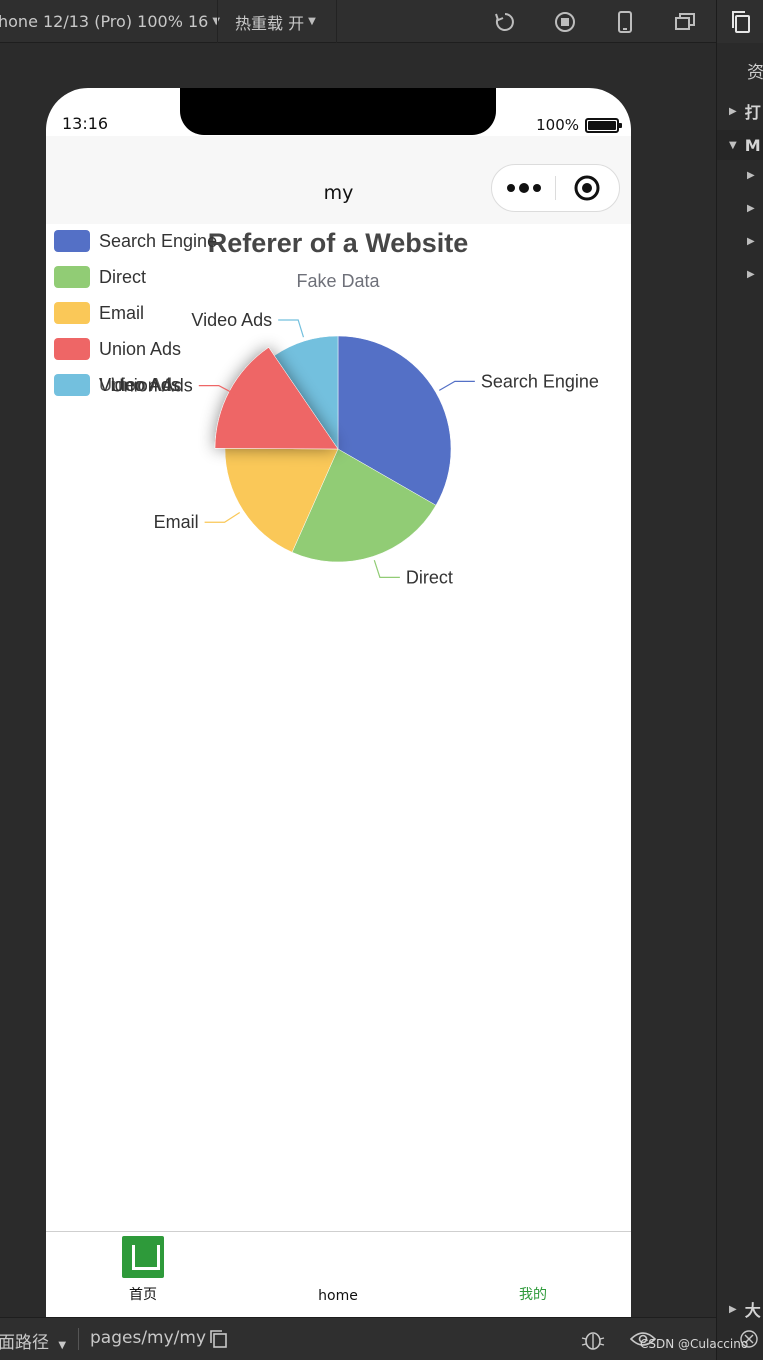 The width and height of the screenshot is (763, 1360). Describe the element at coordinates (338, 111) in the screenshot. I see `device-notch` at that location.